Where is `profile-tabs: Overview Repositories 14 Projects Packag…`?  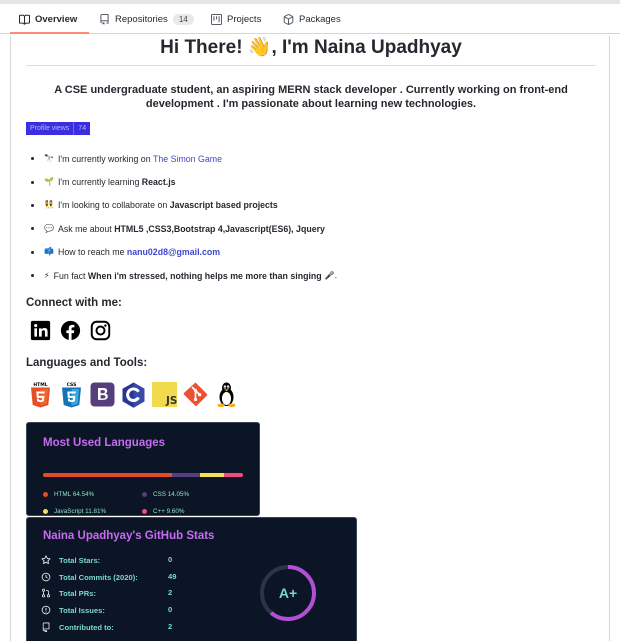 profile-tabs: Overview Repositories 14 Projects Packag… is located at coordinates (310, 19).